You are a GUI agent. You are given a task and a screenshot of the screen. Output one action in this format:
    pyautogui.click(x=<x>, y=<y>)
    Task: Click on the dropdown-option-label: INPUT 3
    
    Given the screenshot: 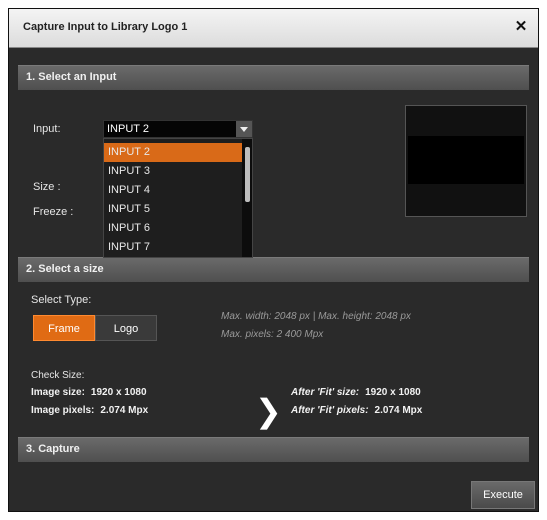 What is the action you would take?
    pyautogui.click(x=129, y=171)
    